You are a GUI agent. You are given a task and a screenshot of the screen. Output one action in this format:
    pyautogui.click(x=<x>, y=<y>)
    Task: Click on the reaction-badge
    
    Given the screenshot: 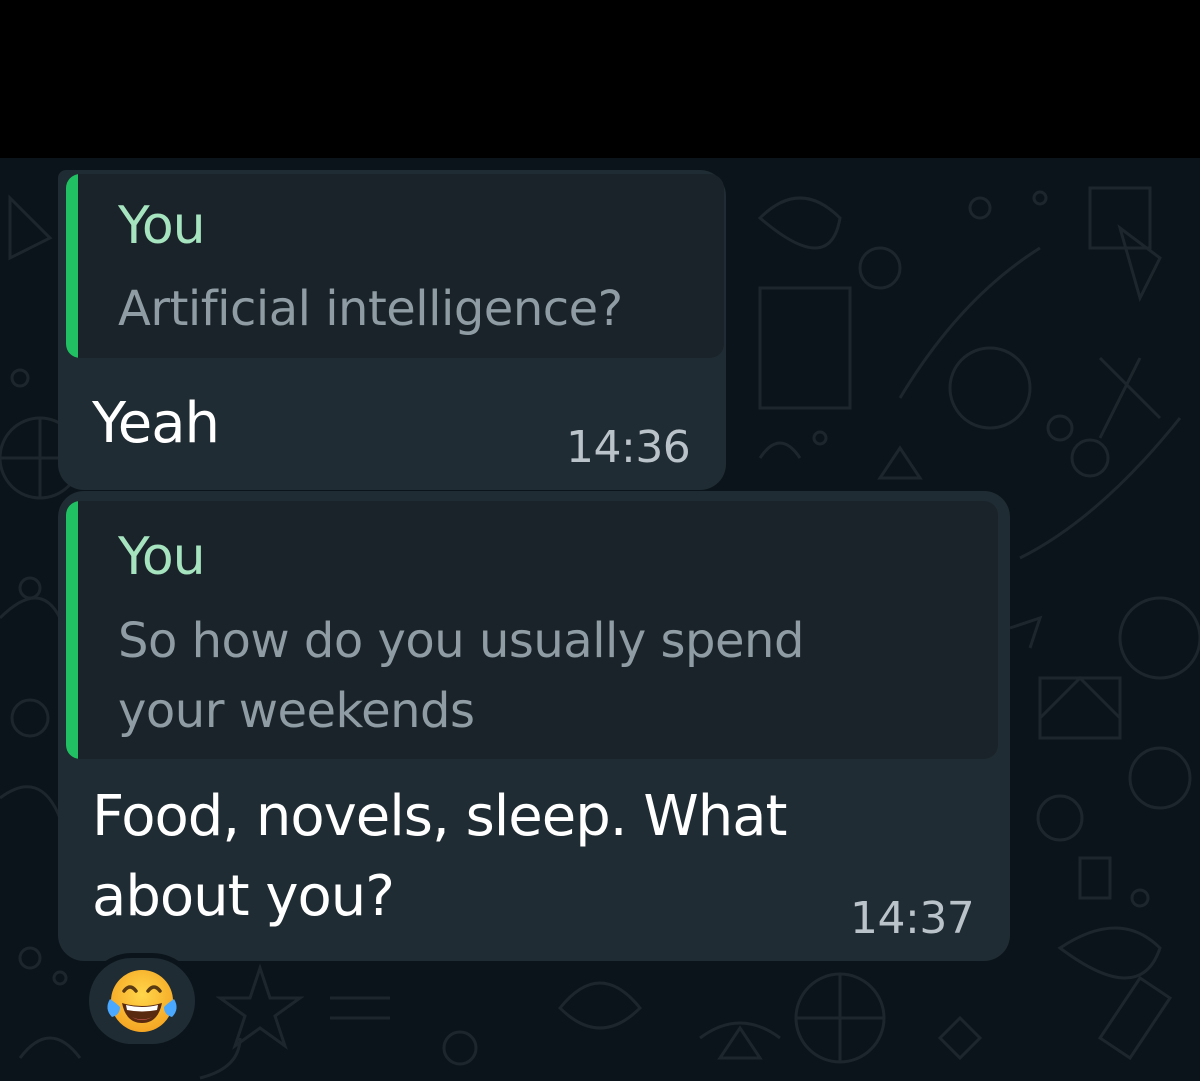 What is the action you would take?
    pyautogui.click(x=142, y=1001)
    